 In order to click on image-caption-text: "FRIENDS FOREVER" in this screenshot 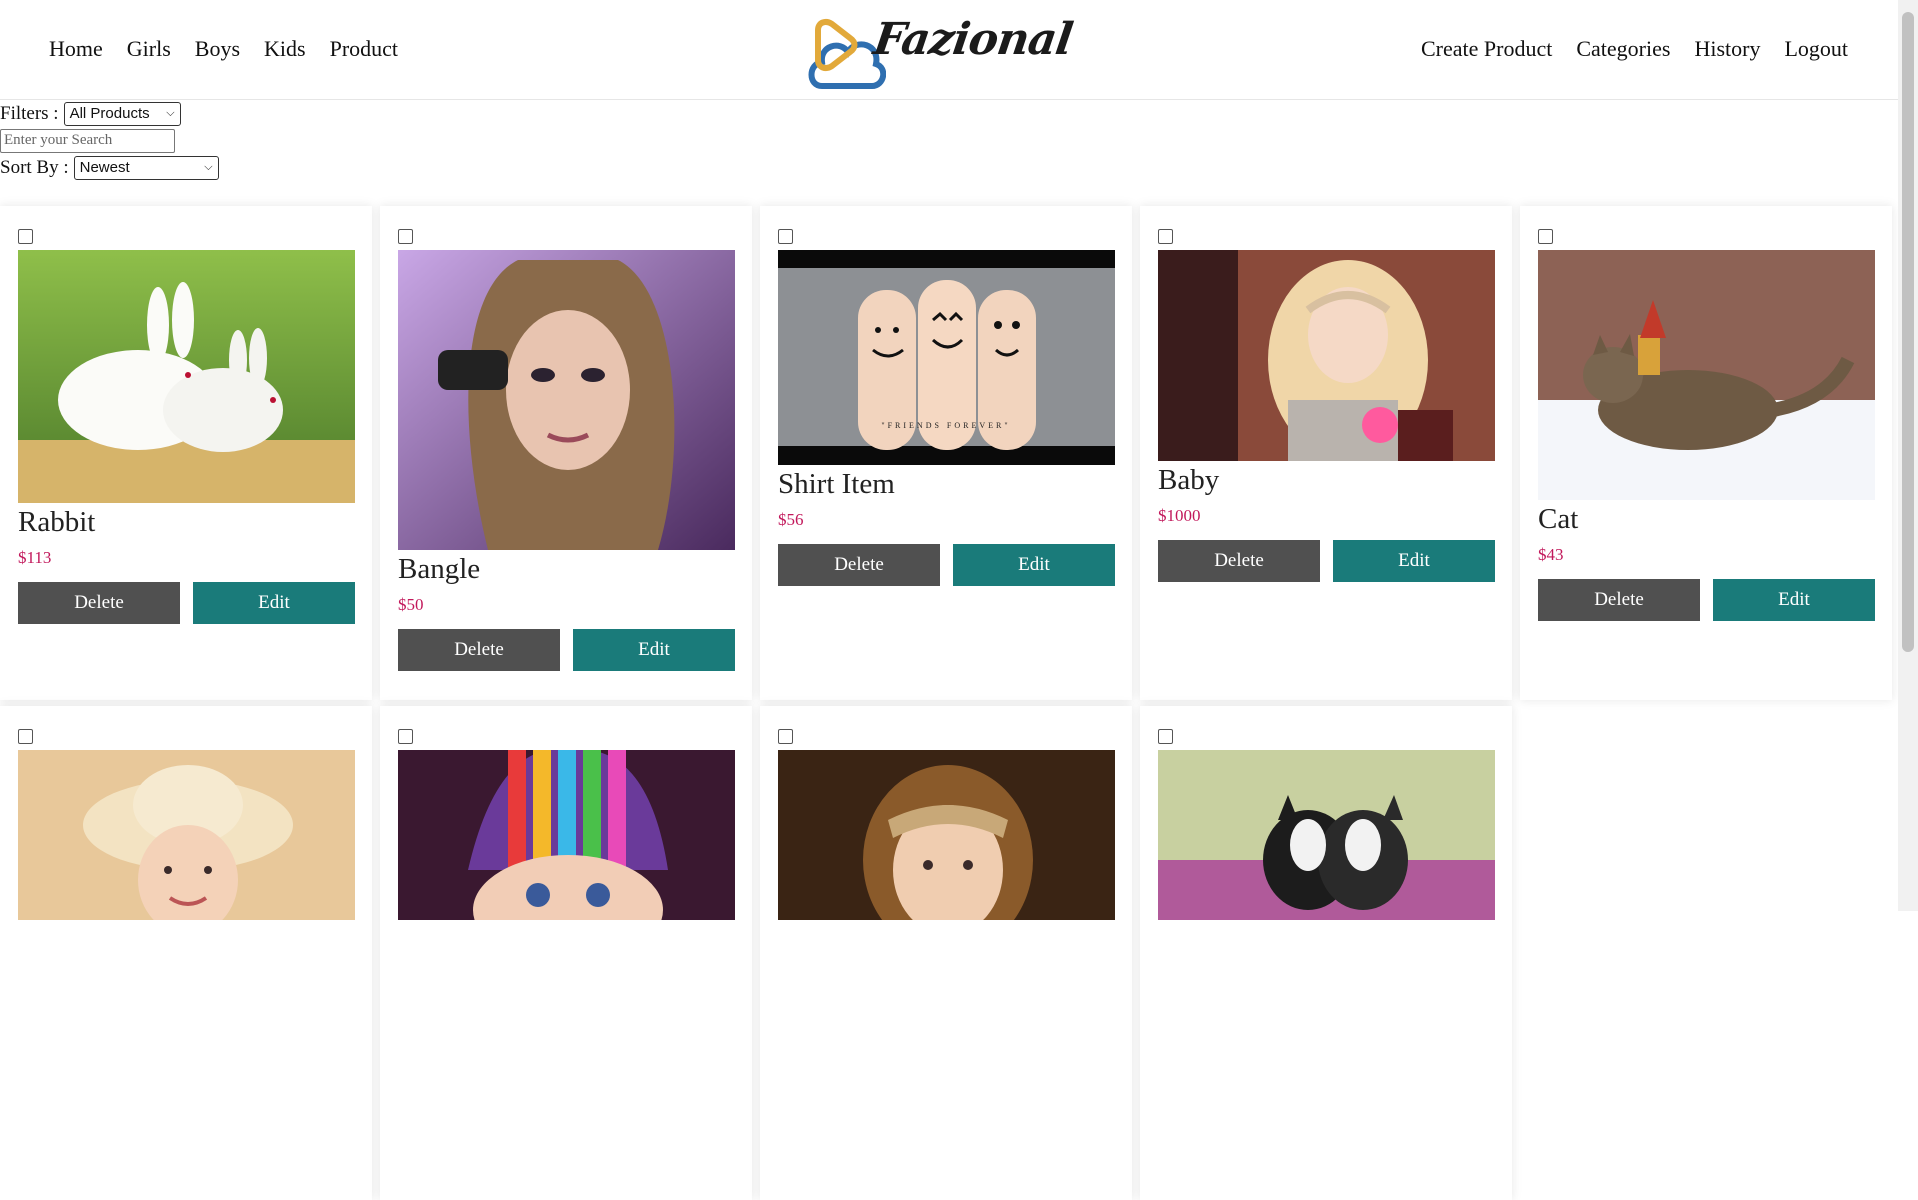, I will do `click(945, 425)`.